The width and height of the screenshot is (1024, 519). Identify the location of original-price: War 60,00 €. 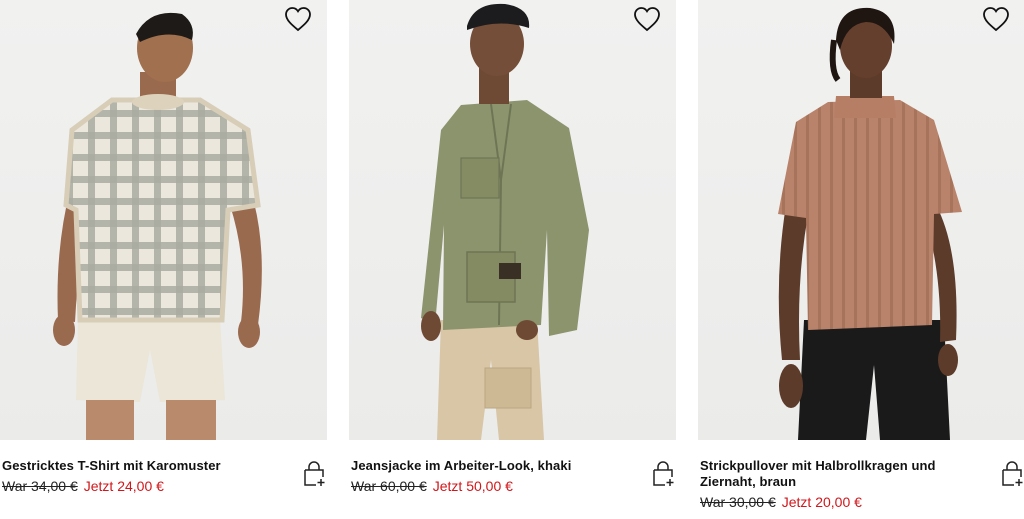
(389, 486).